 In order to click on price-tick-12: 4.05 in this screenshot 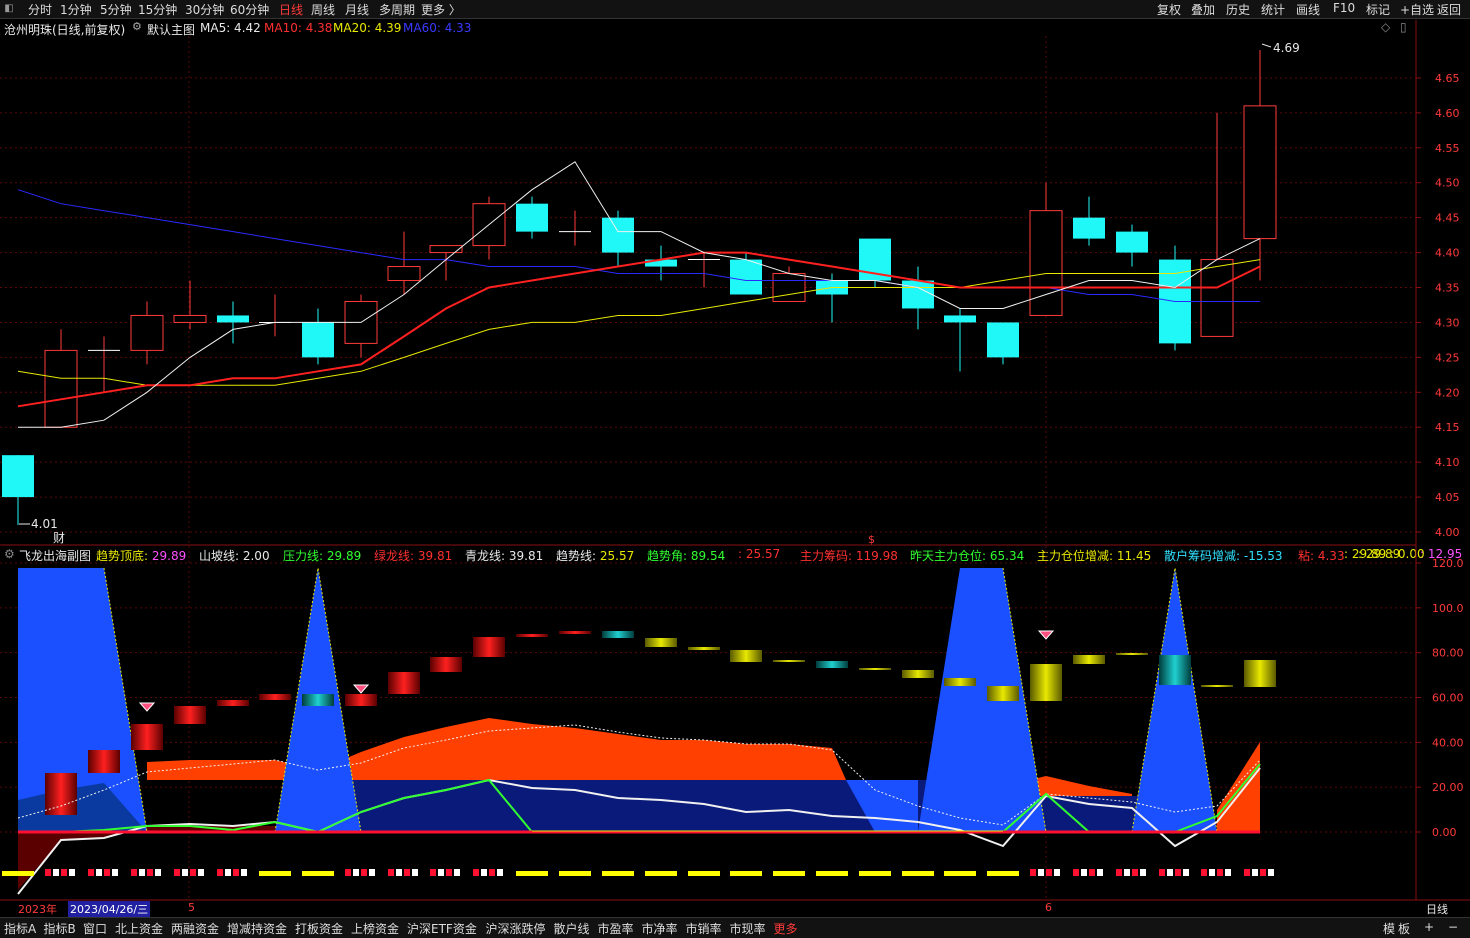, I will do `click(1447, 497)`.